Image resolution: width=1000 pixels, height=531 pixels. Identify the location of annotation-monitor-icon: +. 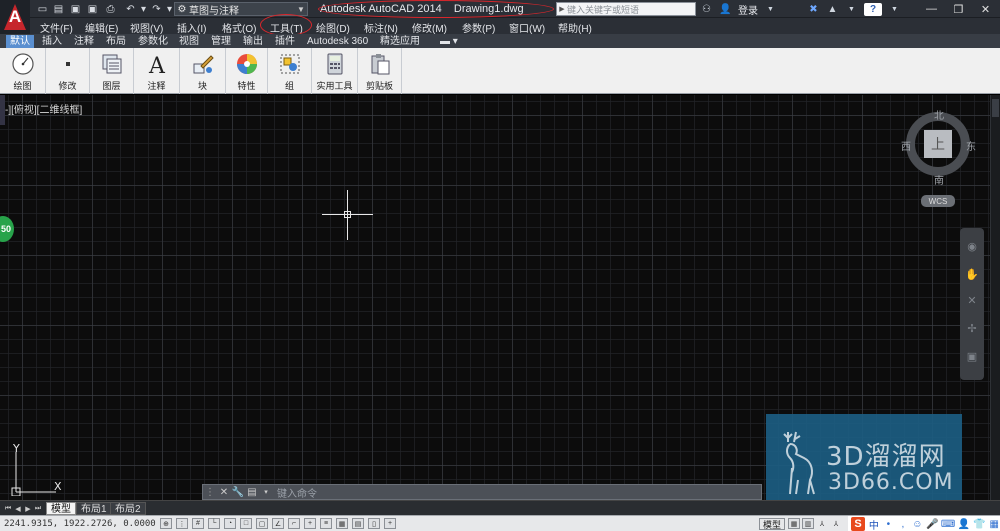
(390, 523).